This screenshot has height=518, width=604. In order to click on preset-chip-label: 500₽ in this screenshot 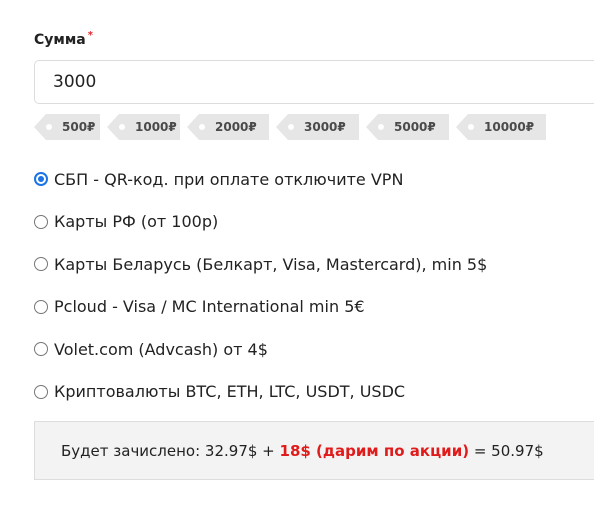, I will do `click(79, 127)`.